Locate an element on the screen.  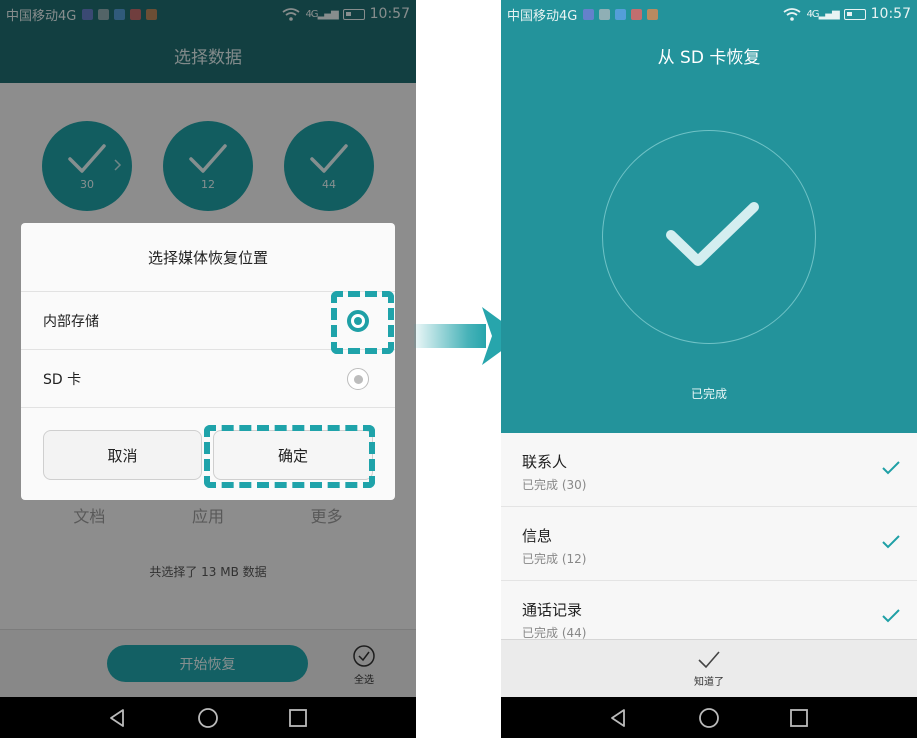
battery-icon is located at coordinates (854, 14).